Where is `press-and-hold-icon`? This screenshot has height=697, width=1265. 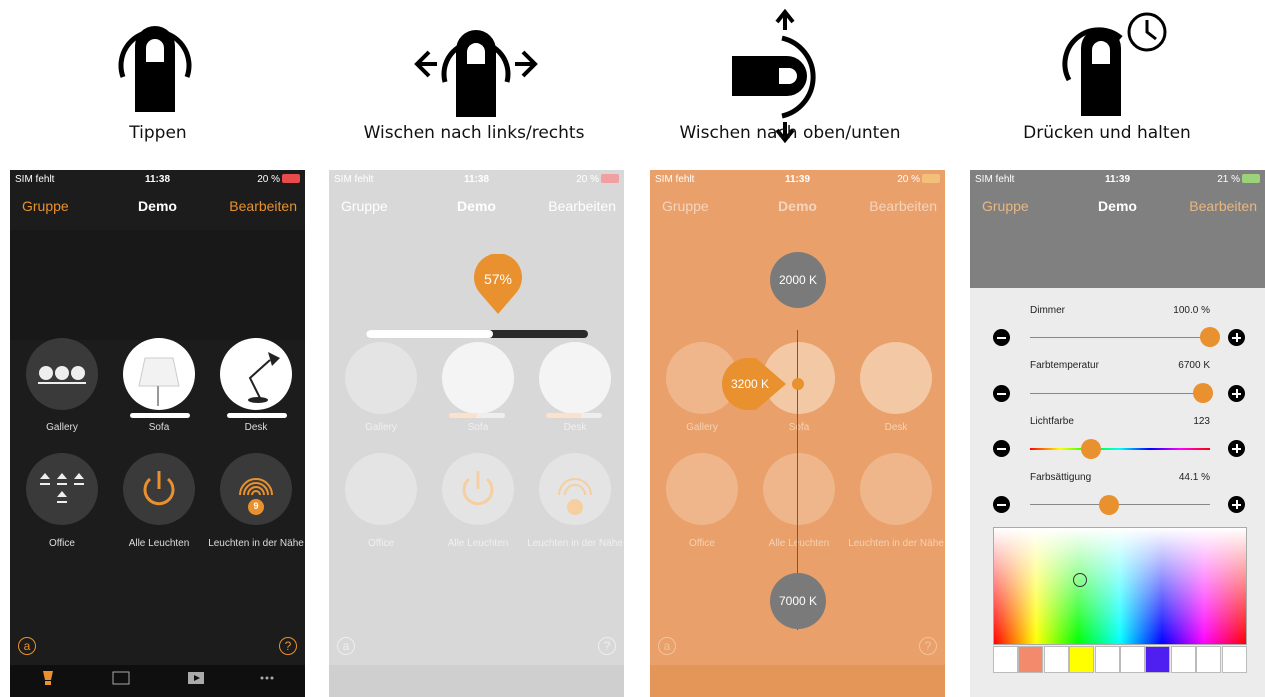
press-and-hold-icon is located at coordinates (1114, 64).